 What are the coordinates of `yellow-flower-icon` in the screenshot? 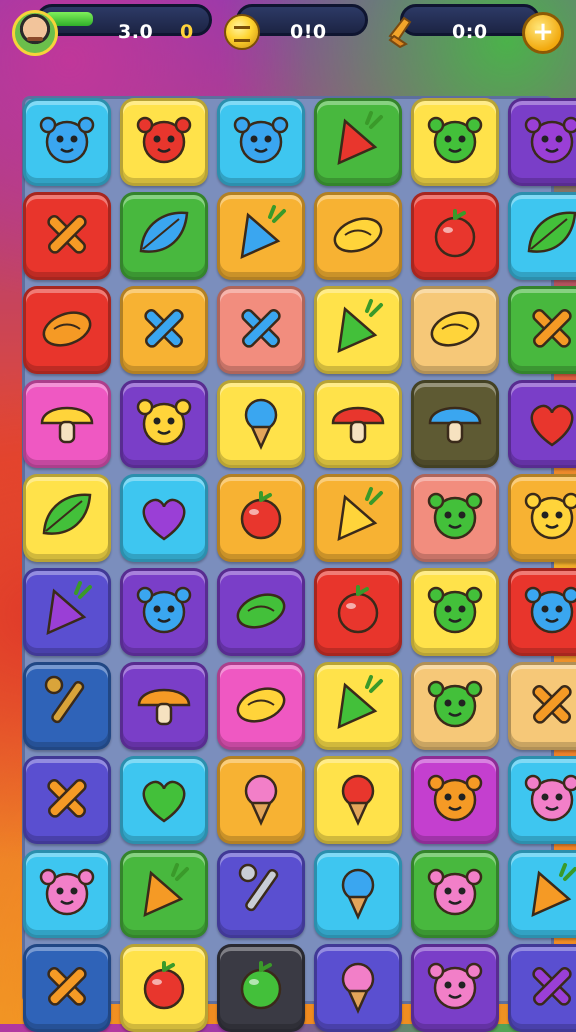 It's located at (164, 424).